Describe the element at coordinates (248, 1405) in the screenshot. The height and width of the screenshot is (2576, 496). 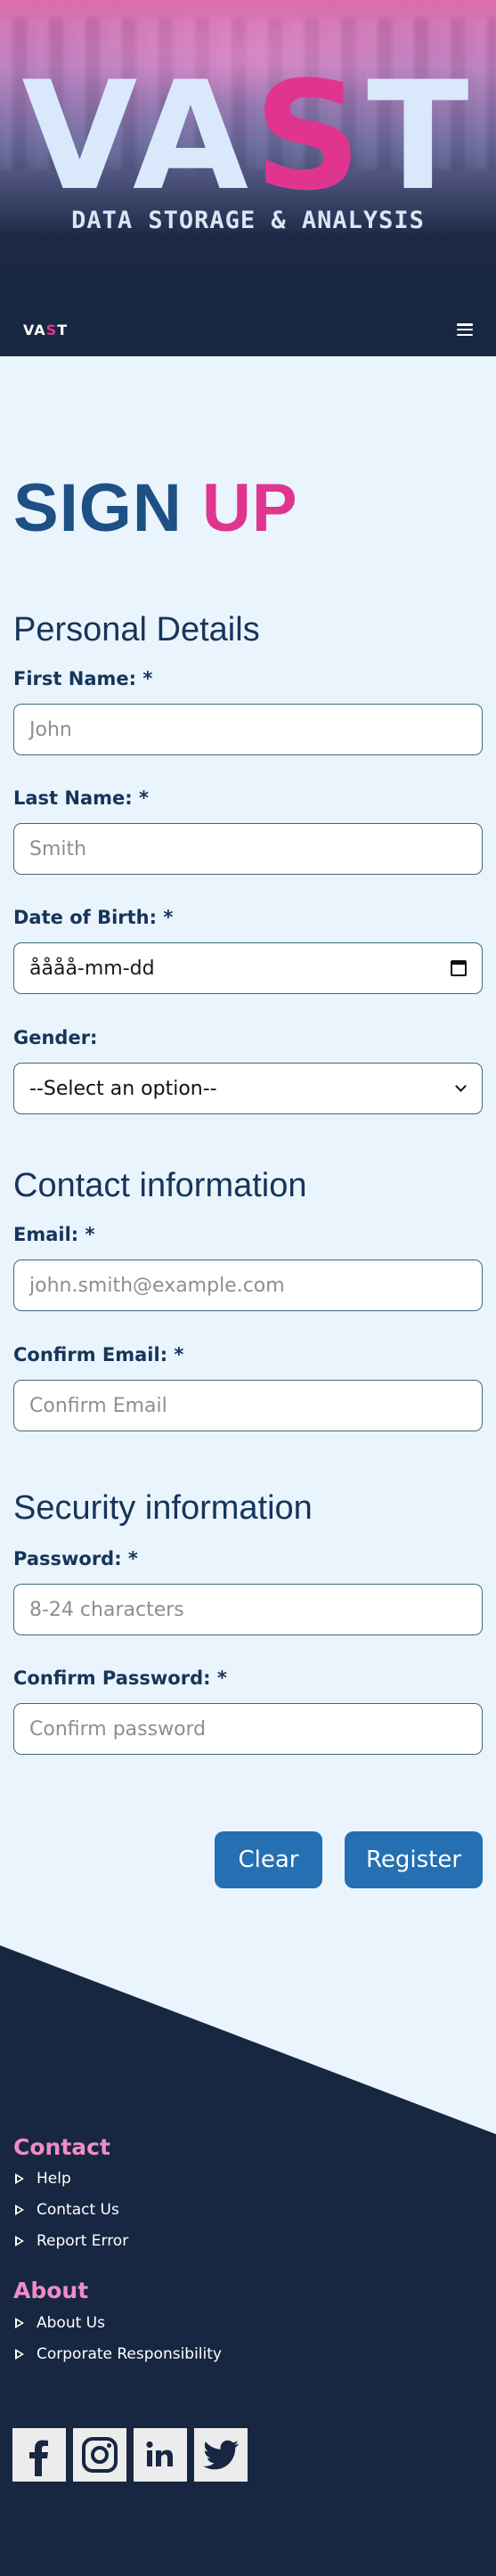
I see `confirm-email-input: Confirm Email` at that location.